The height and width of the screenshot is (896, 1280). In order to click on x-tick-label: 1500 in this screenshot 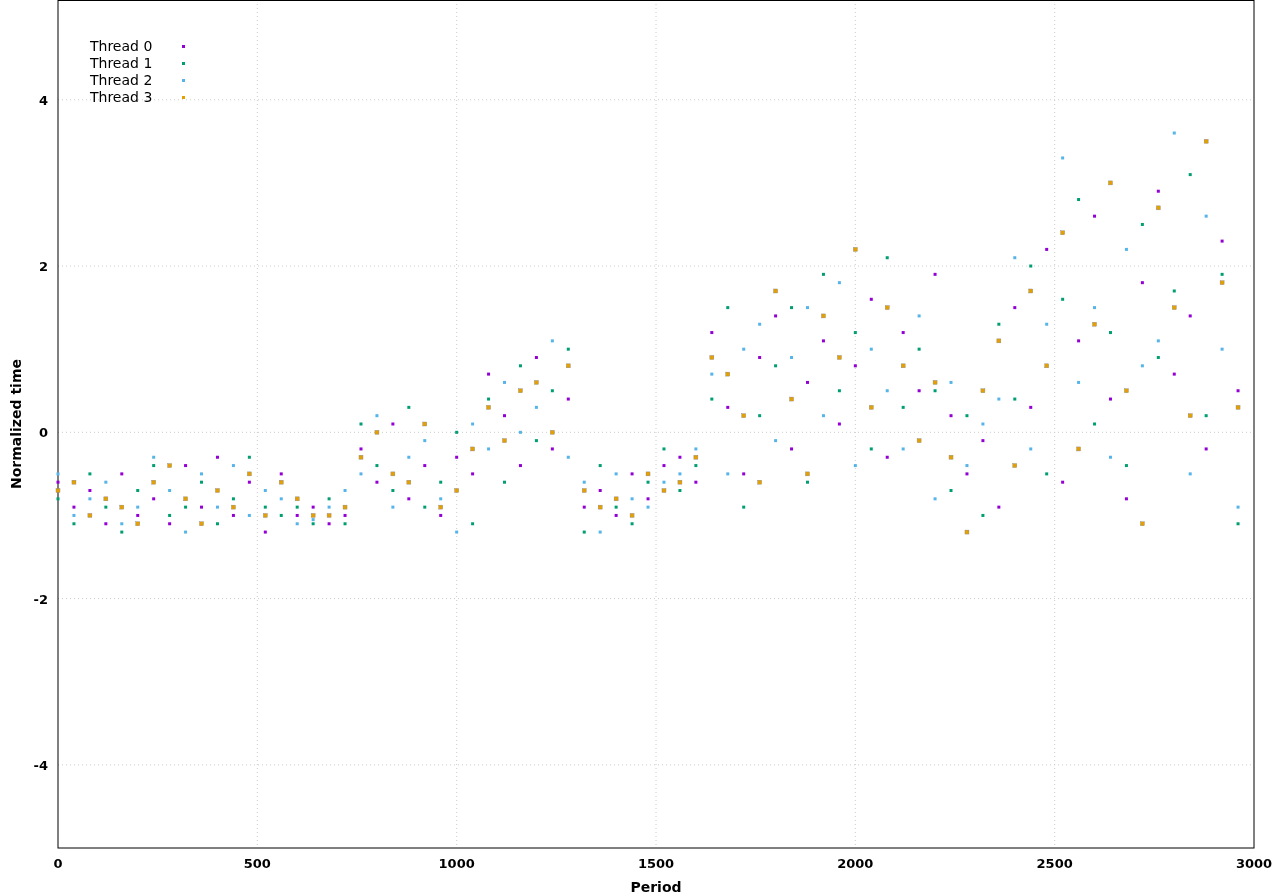, I will do `click(656, 863)`.